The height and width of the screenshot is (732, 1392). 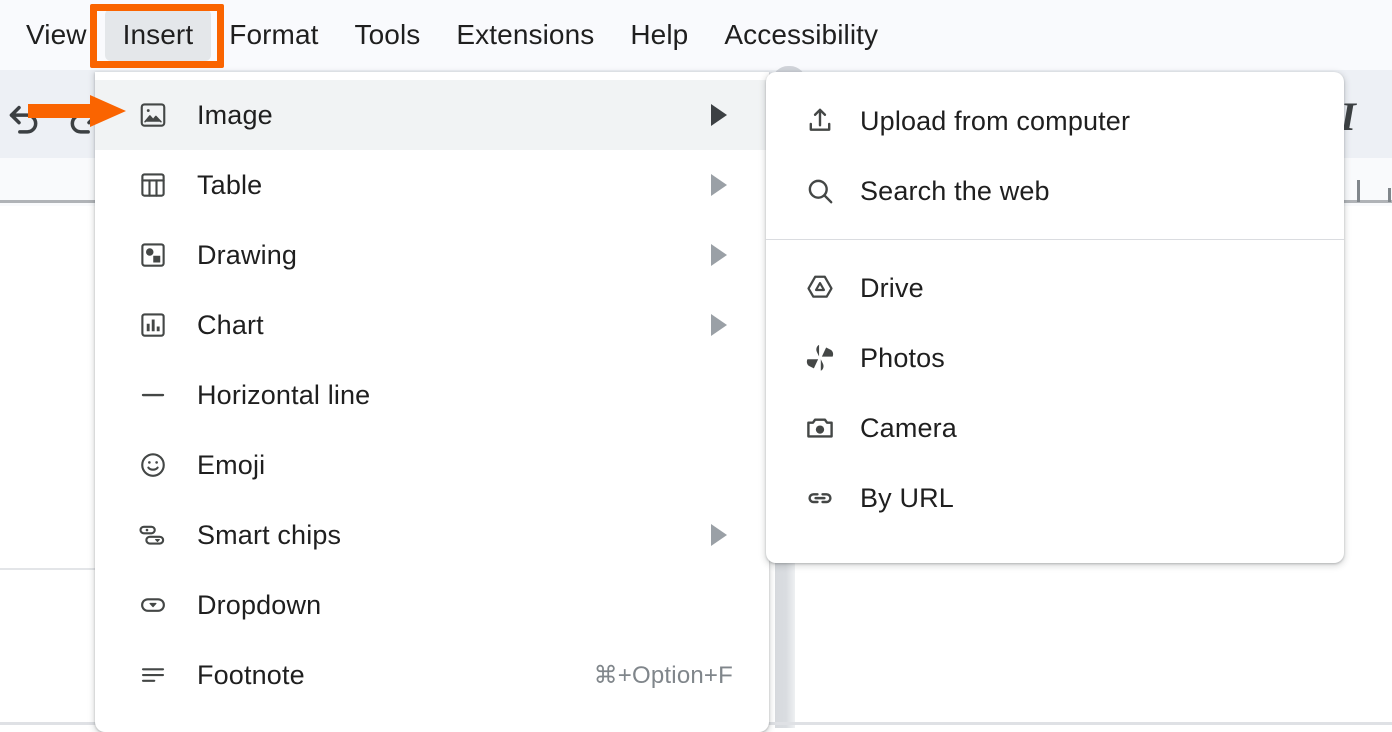 I want to click on image-submenu-item-upload-from-computer: Upload from computer, so click(x=1055, y=121).